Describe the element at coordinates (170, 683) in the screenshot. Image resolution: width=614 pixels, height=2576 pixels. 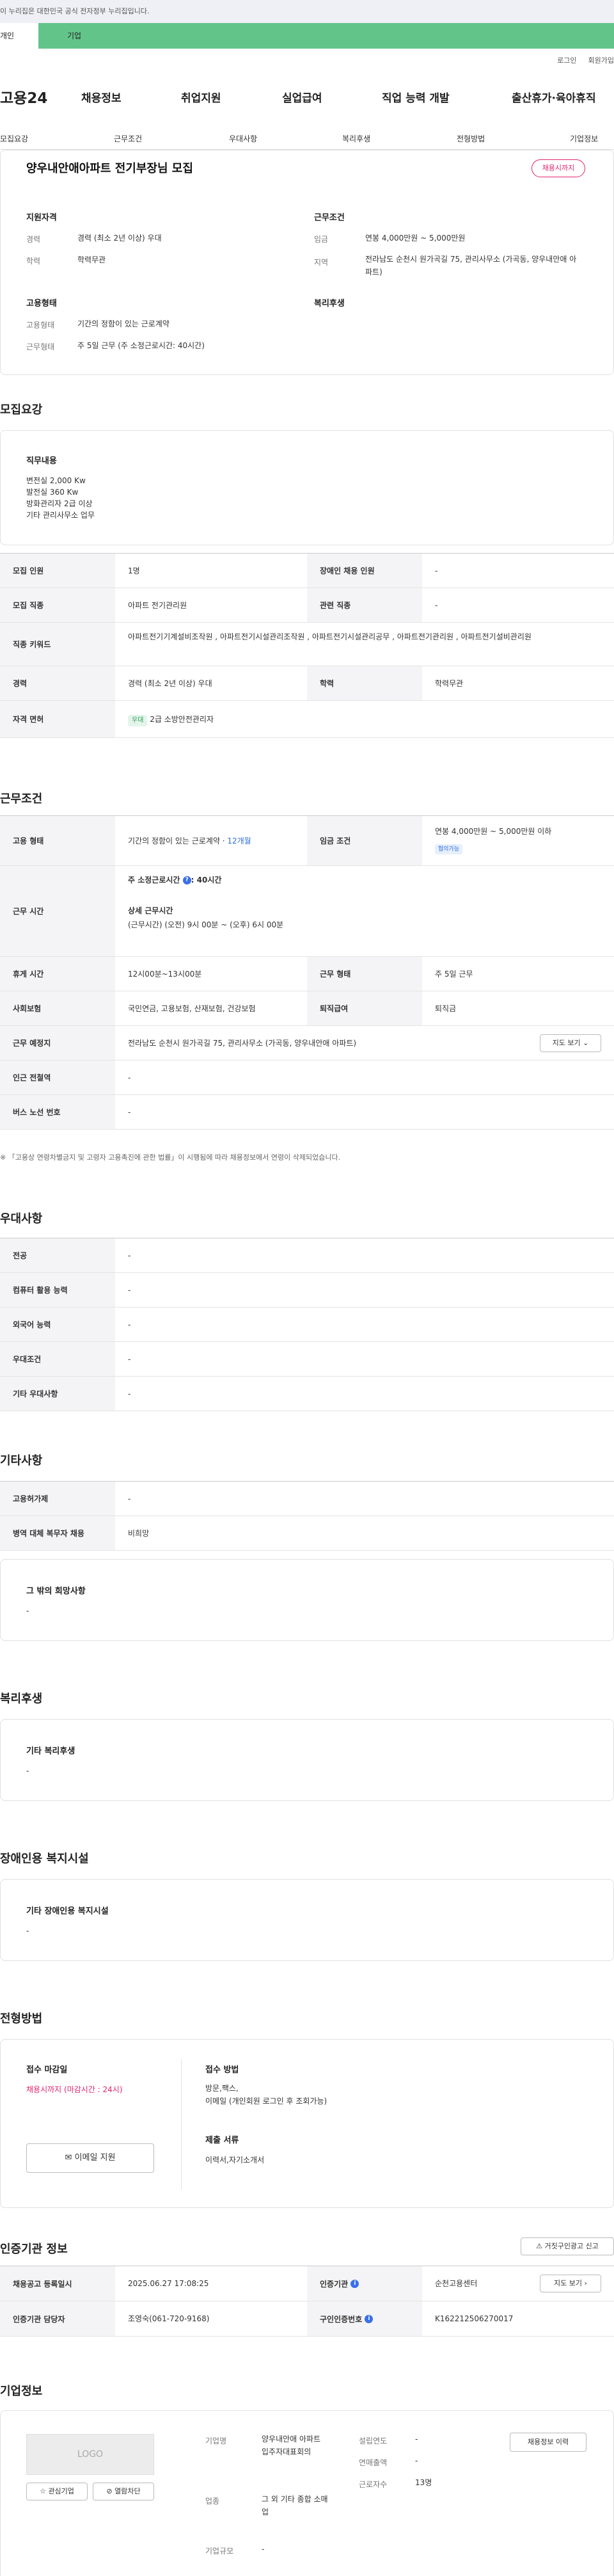
I see `career-value: 경력 (최소 2년 이상) 우대` at that location.